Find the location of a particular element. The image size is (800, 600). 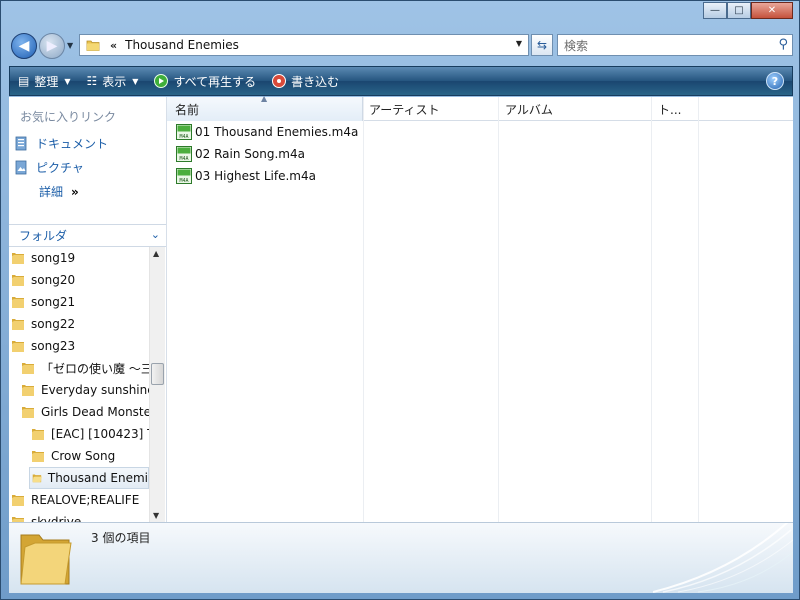

column-header-artist: アーティスト is located at coordinates (434, 109).